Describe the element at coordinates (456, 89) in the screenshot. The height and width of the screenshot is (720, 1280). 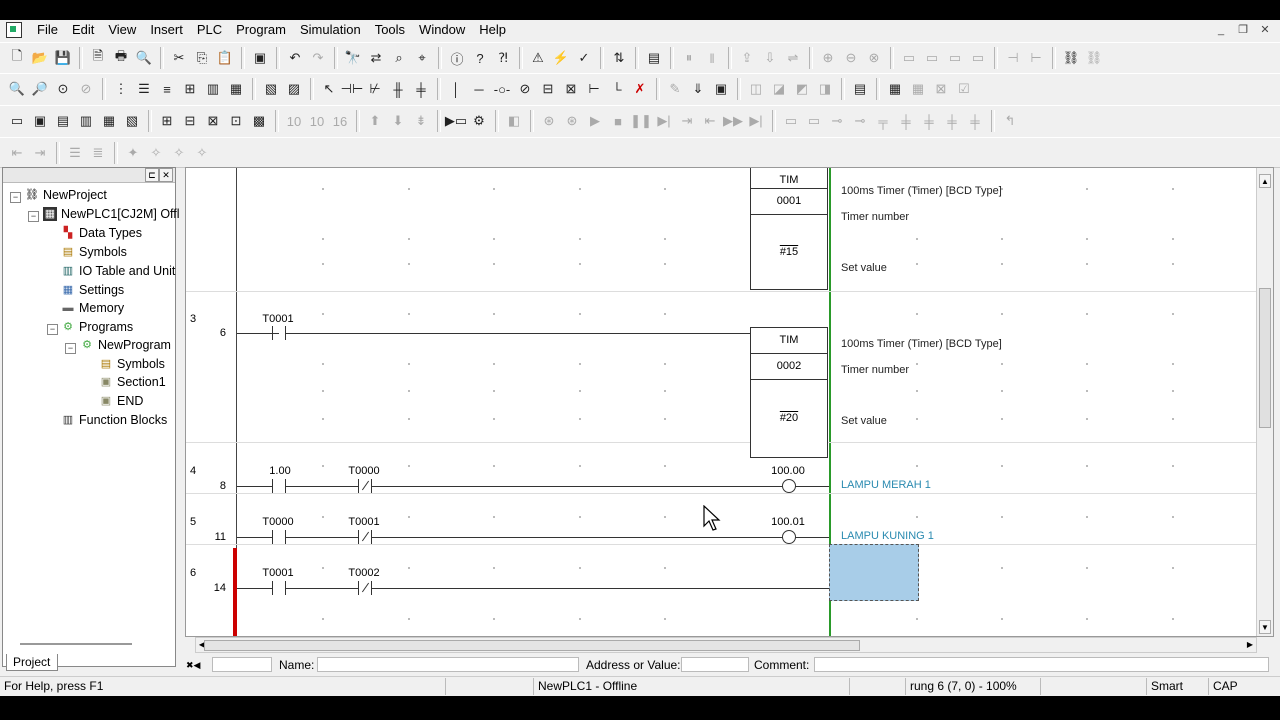
I see `vertical-line-icon: │` at that location.